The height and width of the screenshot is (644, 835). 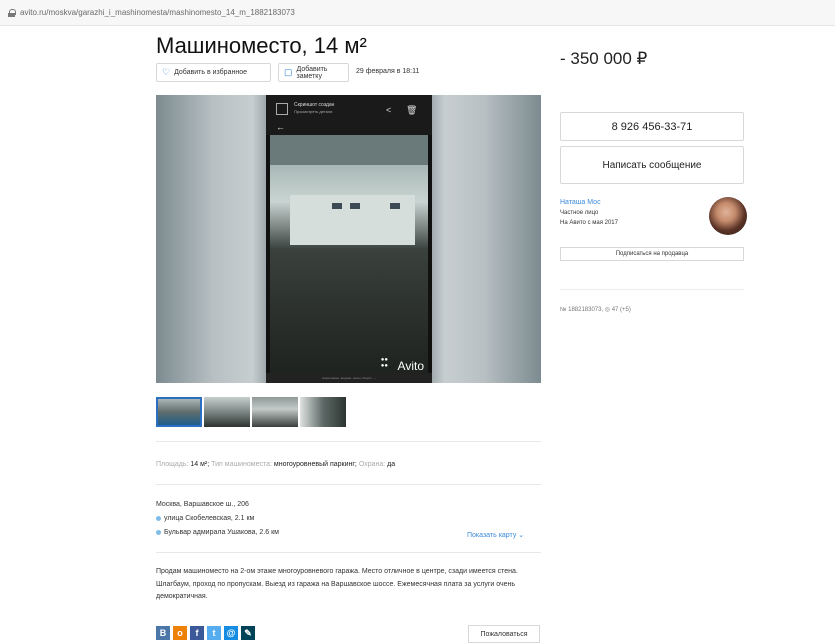 What do you see at coordinates (172, 464) in the screenshot?
I see `param-label: Площадь:` at bounding box center [172, 464].